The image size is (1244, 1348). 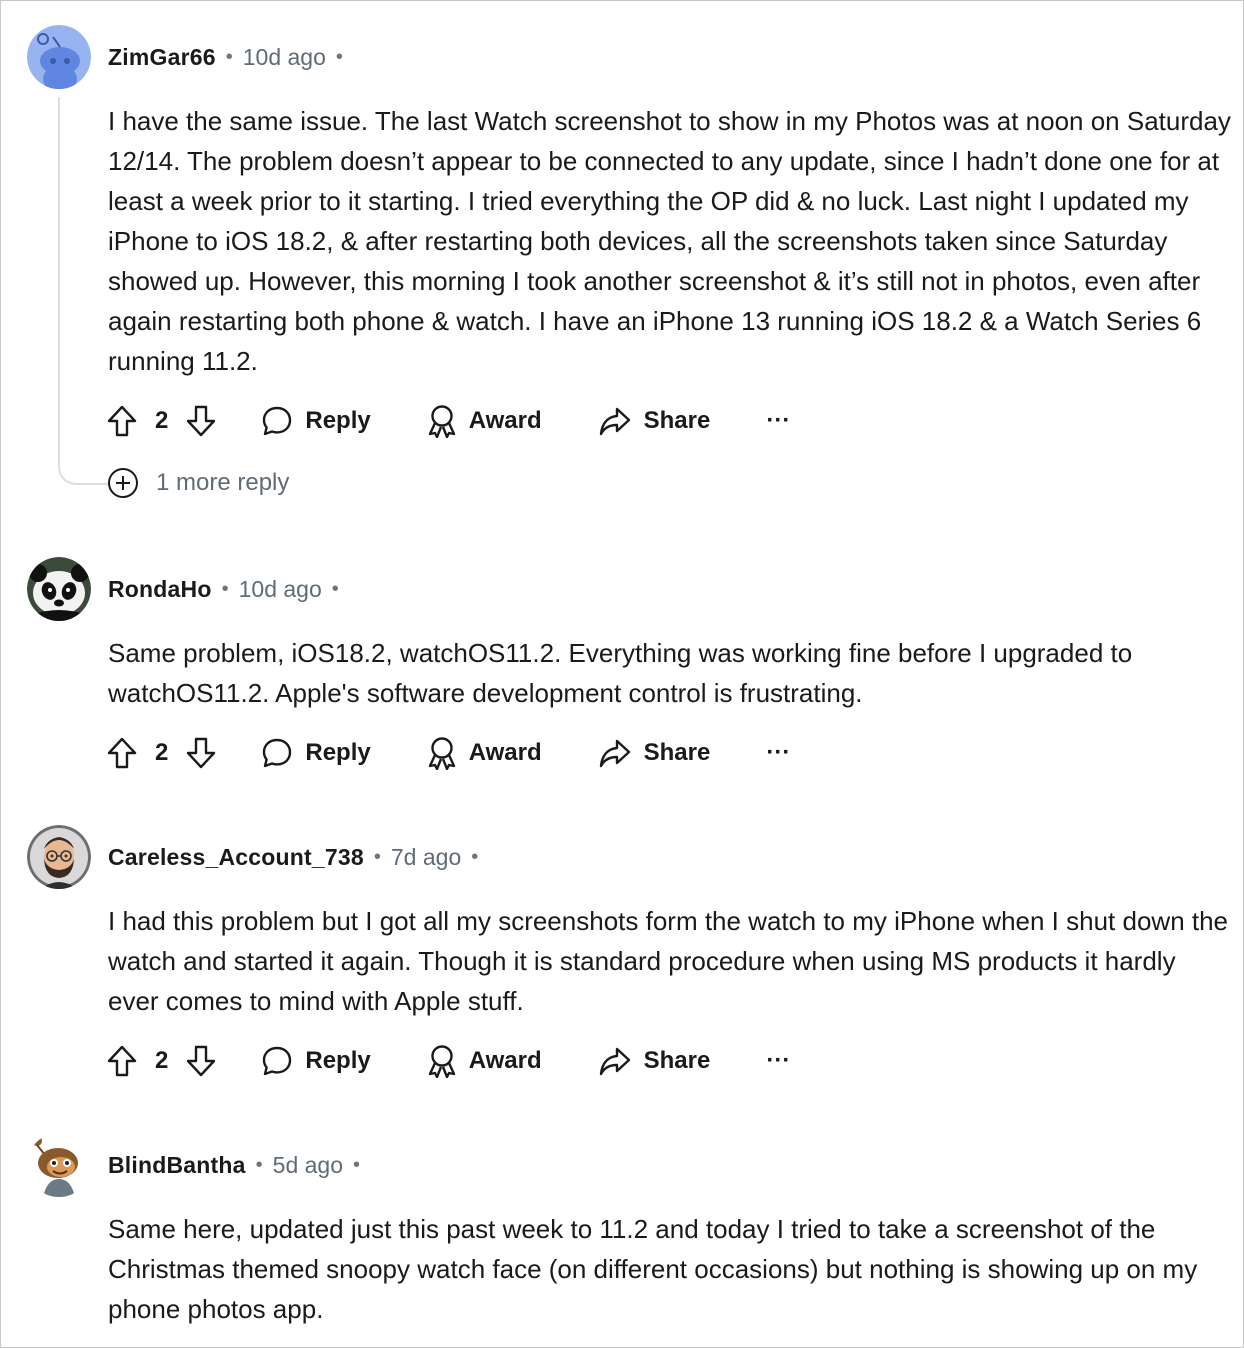 What do you see at coordinates (223, 482) in the screenshot?
I see `more-replies-label: 1 more reply` at bounding box center [223, 482].